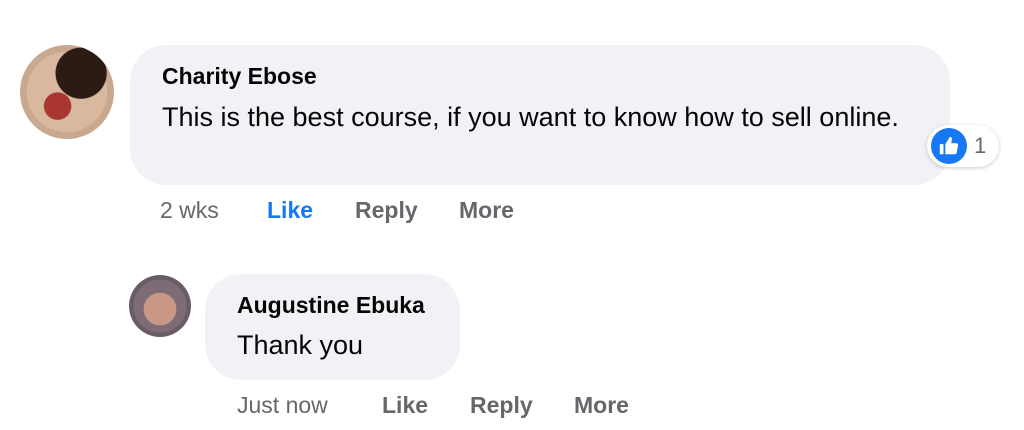  I want to click on comment-timestamp: 2 wks, so click(189, 210).